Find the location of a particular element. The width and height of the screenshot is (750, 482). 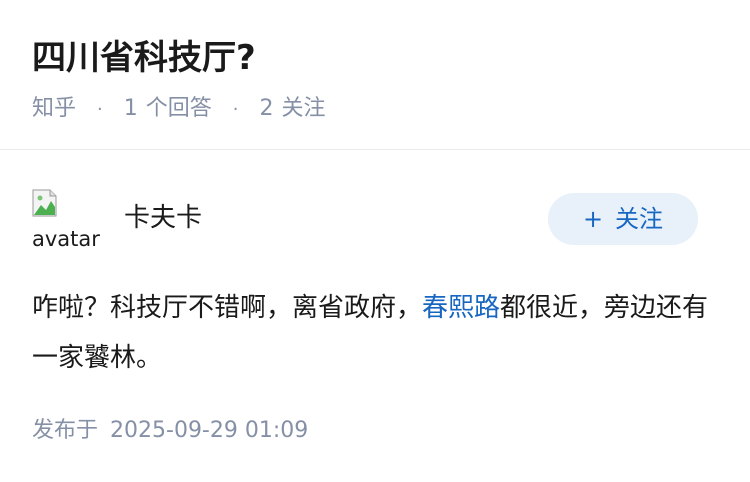

author-name: 卡夫卡 is located at coordinates (163, 218).